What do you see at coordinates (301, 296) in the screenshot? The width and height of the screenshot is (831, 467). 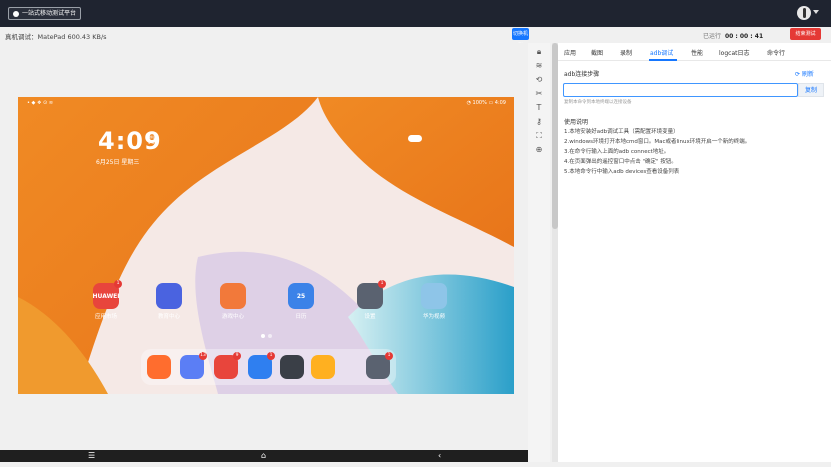 I see `calendar-icon: 25` at bounding box center [301, 296].